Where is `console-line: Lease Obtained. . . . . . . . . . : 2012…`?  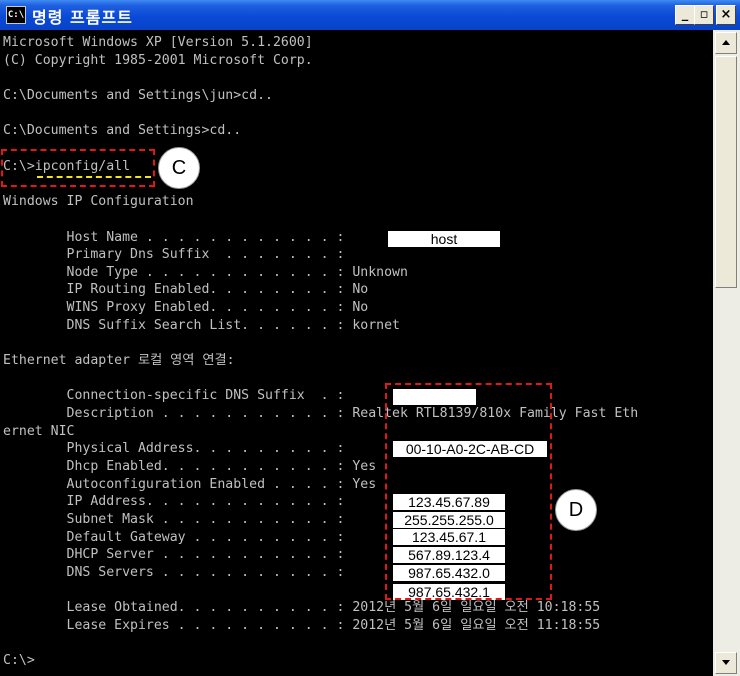 console-line: Lease Obtained. . . . . . . . . . : 2012… is located at coordinates (302, 607).